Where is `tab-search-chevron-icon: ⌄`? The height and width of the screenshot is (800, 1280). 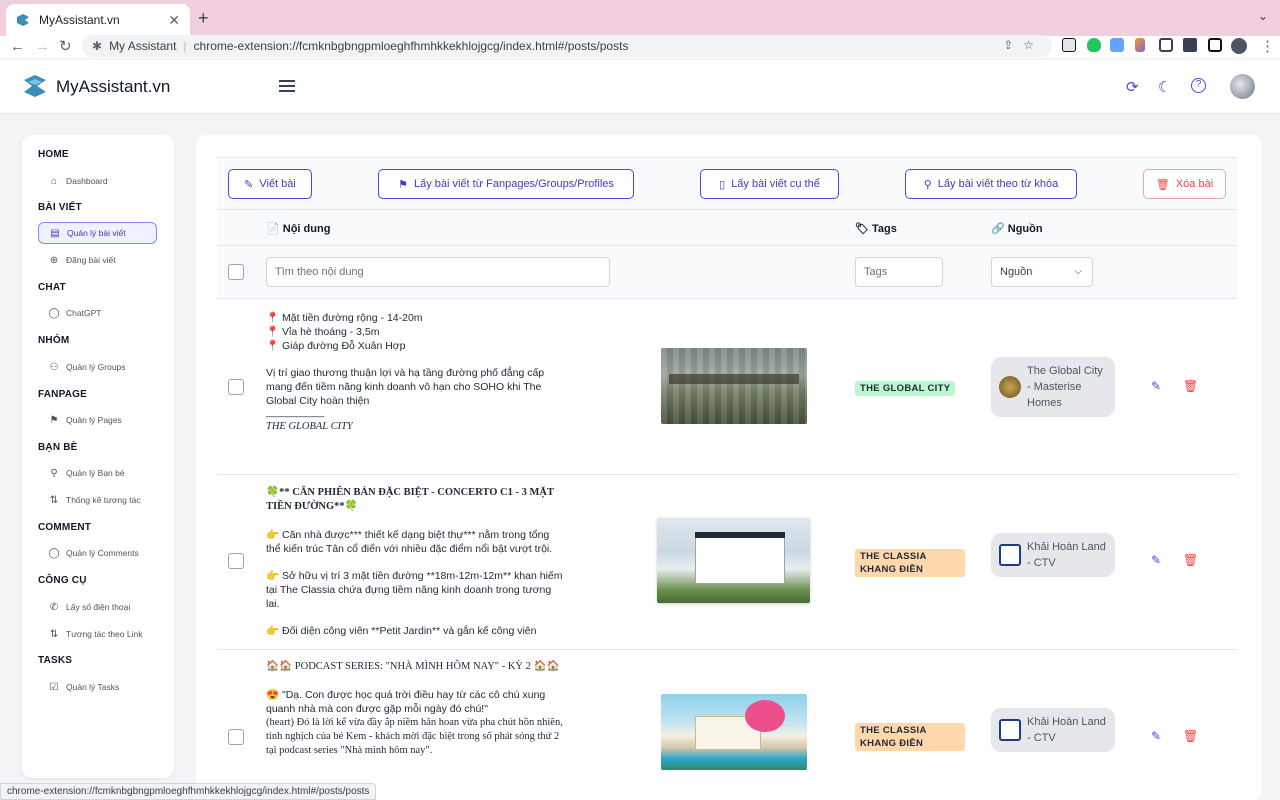
tab-search-chevron-icon: ⌄ is located at coordinates (1263, 16).